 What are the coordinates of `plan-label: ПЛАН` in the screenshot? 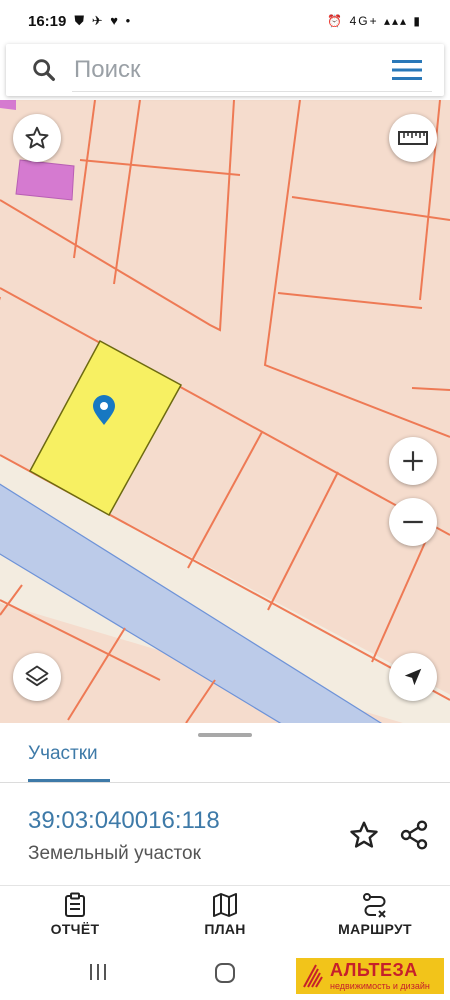 It's located at (225, 929).